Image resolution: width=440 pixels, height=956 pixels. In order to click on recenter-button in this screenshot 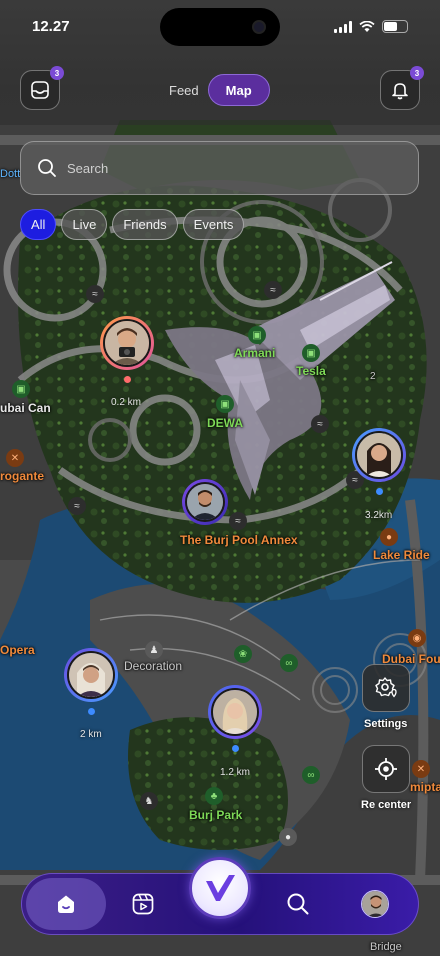, I will do `click(386, 769)`.